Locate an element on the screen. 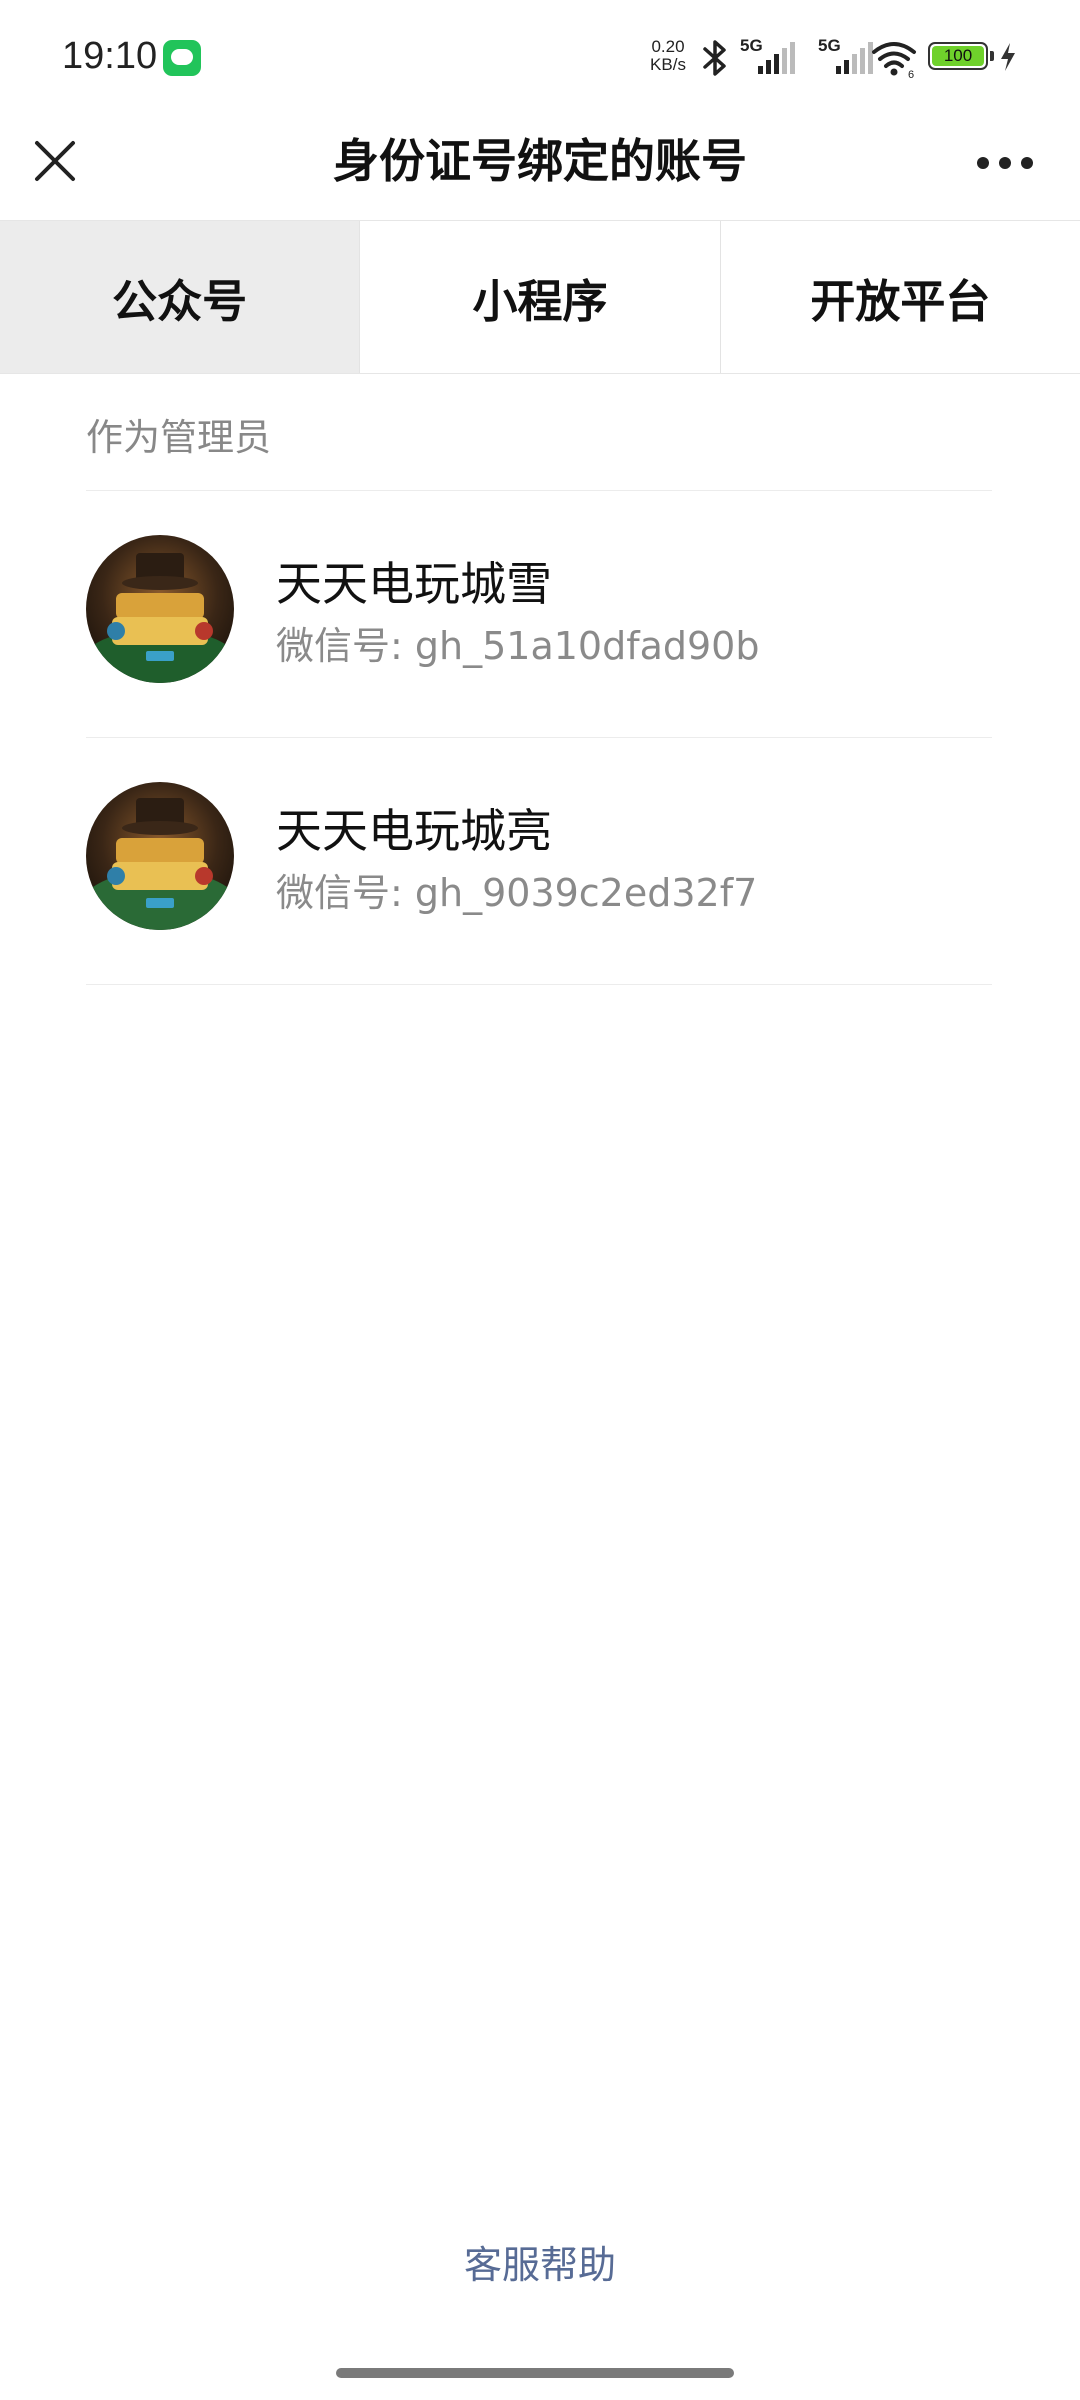 The image size is (1080, 2400). battery-cap is located at coordinates (992, 56).